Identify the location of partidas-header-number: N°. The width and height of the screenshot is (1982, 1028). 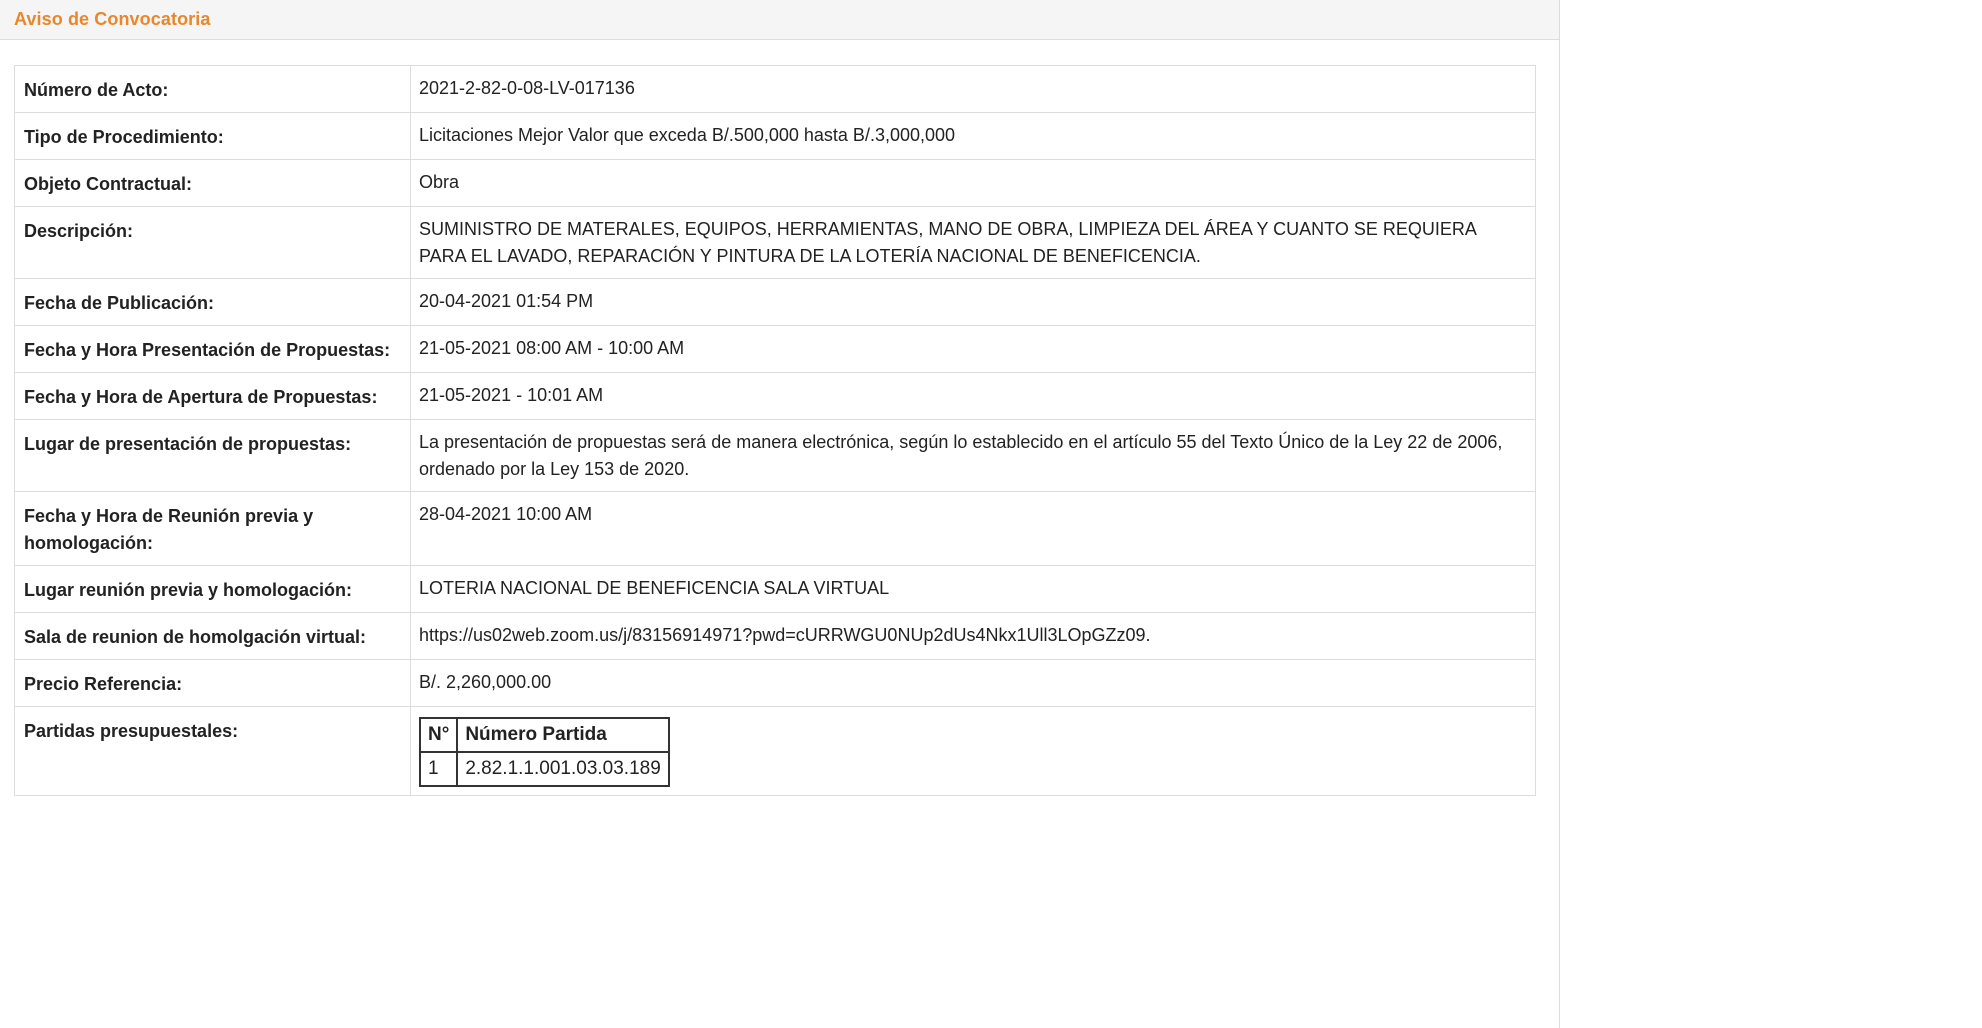
(438, 735).